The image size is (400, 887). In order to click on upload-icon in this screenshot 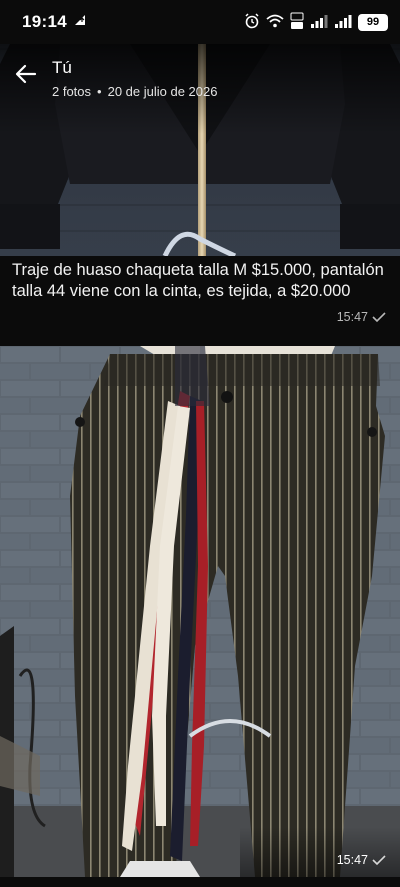, I will do `click(80, 22)`.